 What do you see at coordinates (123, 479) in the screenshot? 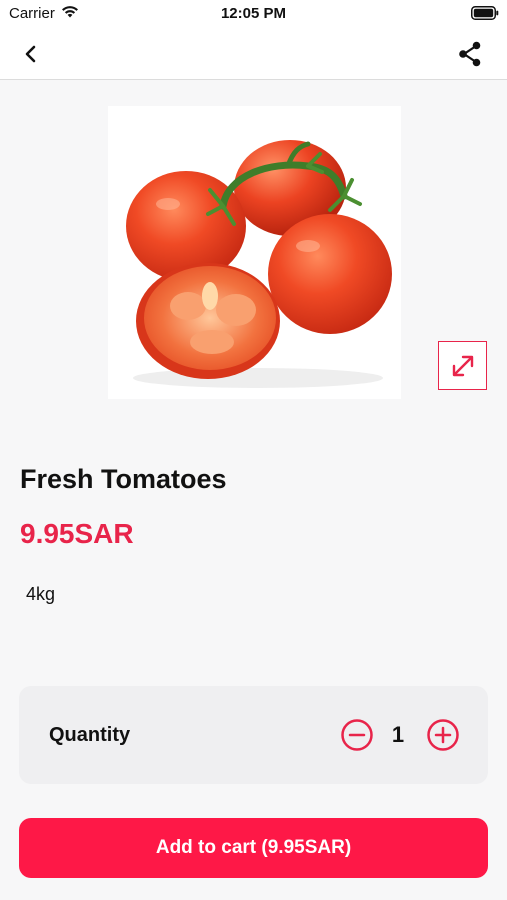
I see `product-title: Fresh Tomatoes` at bounding box center [123, 479].